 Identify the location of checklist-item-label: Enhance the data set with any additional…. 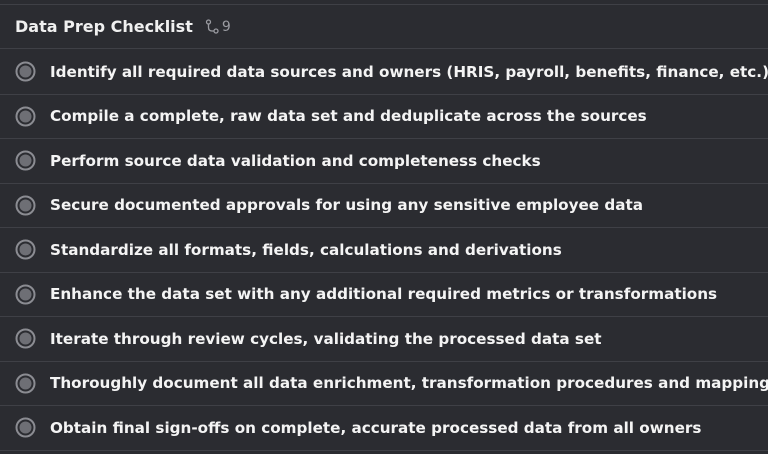
(384, 294).